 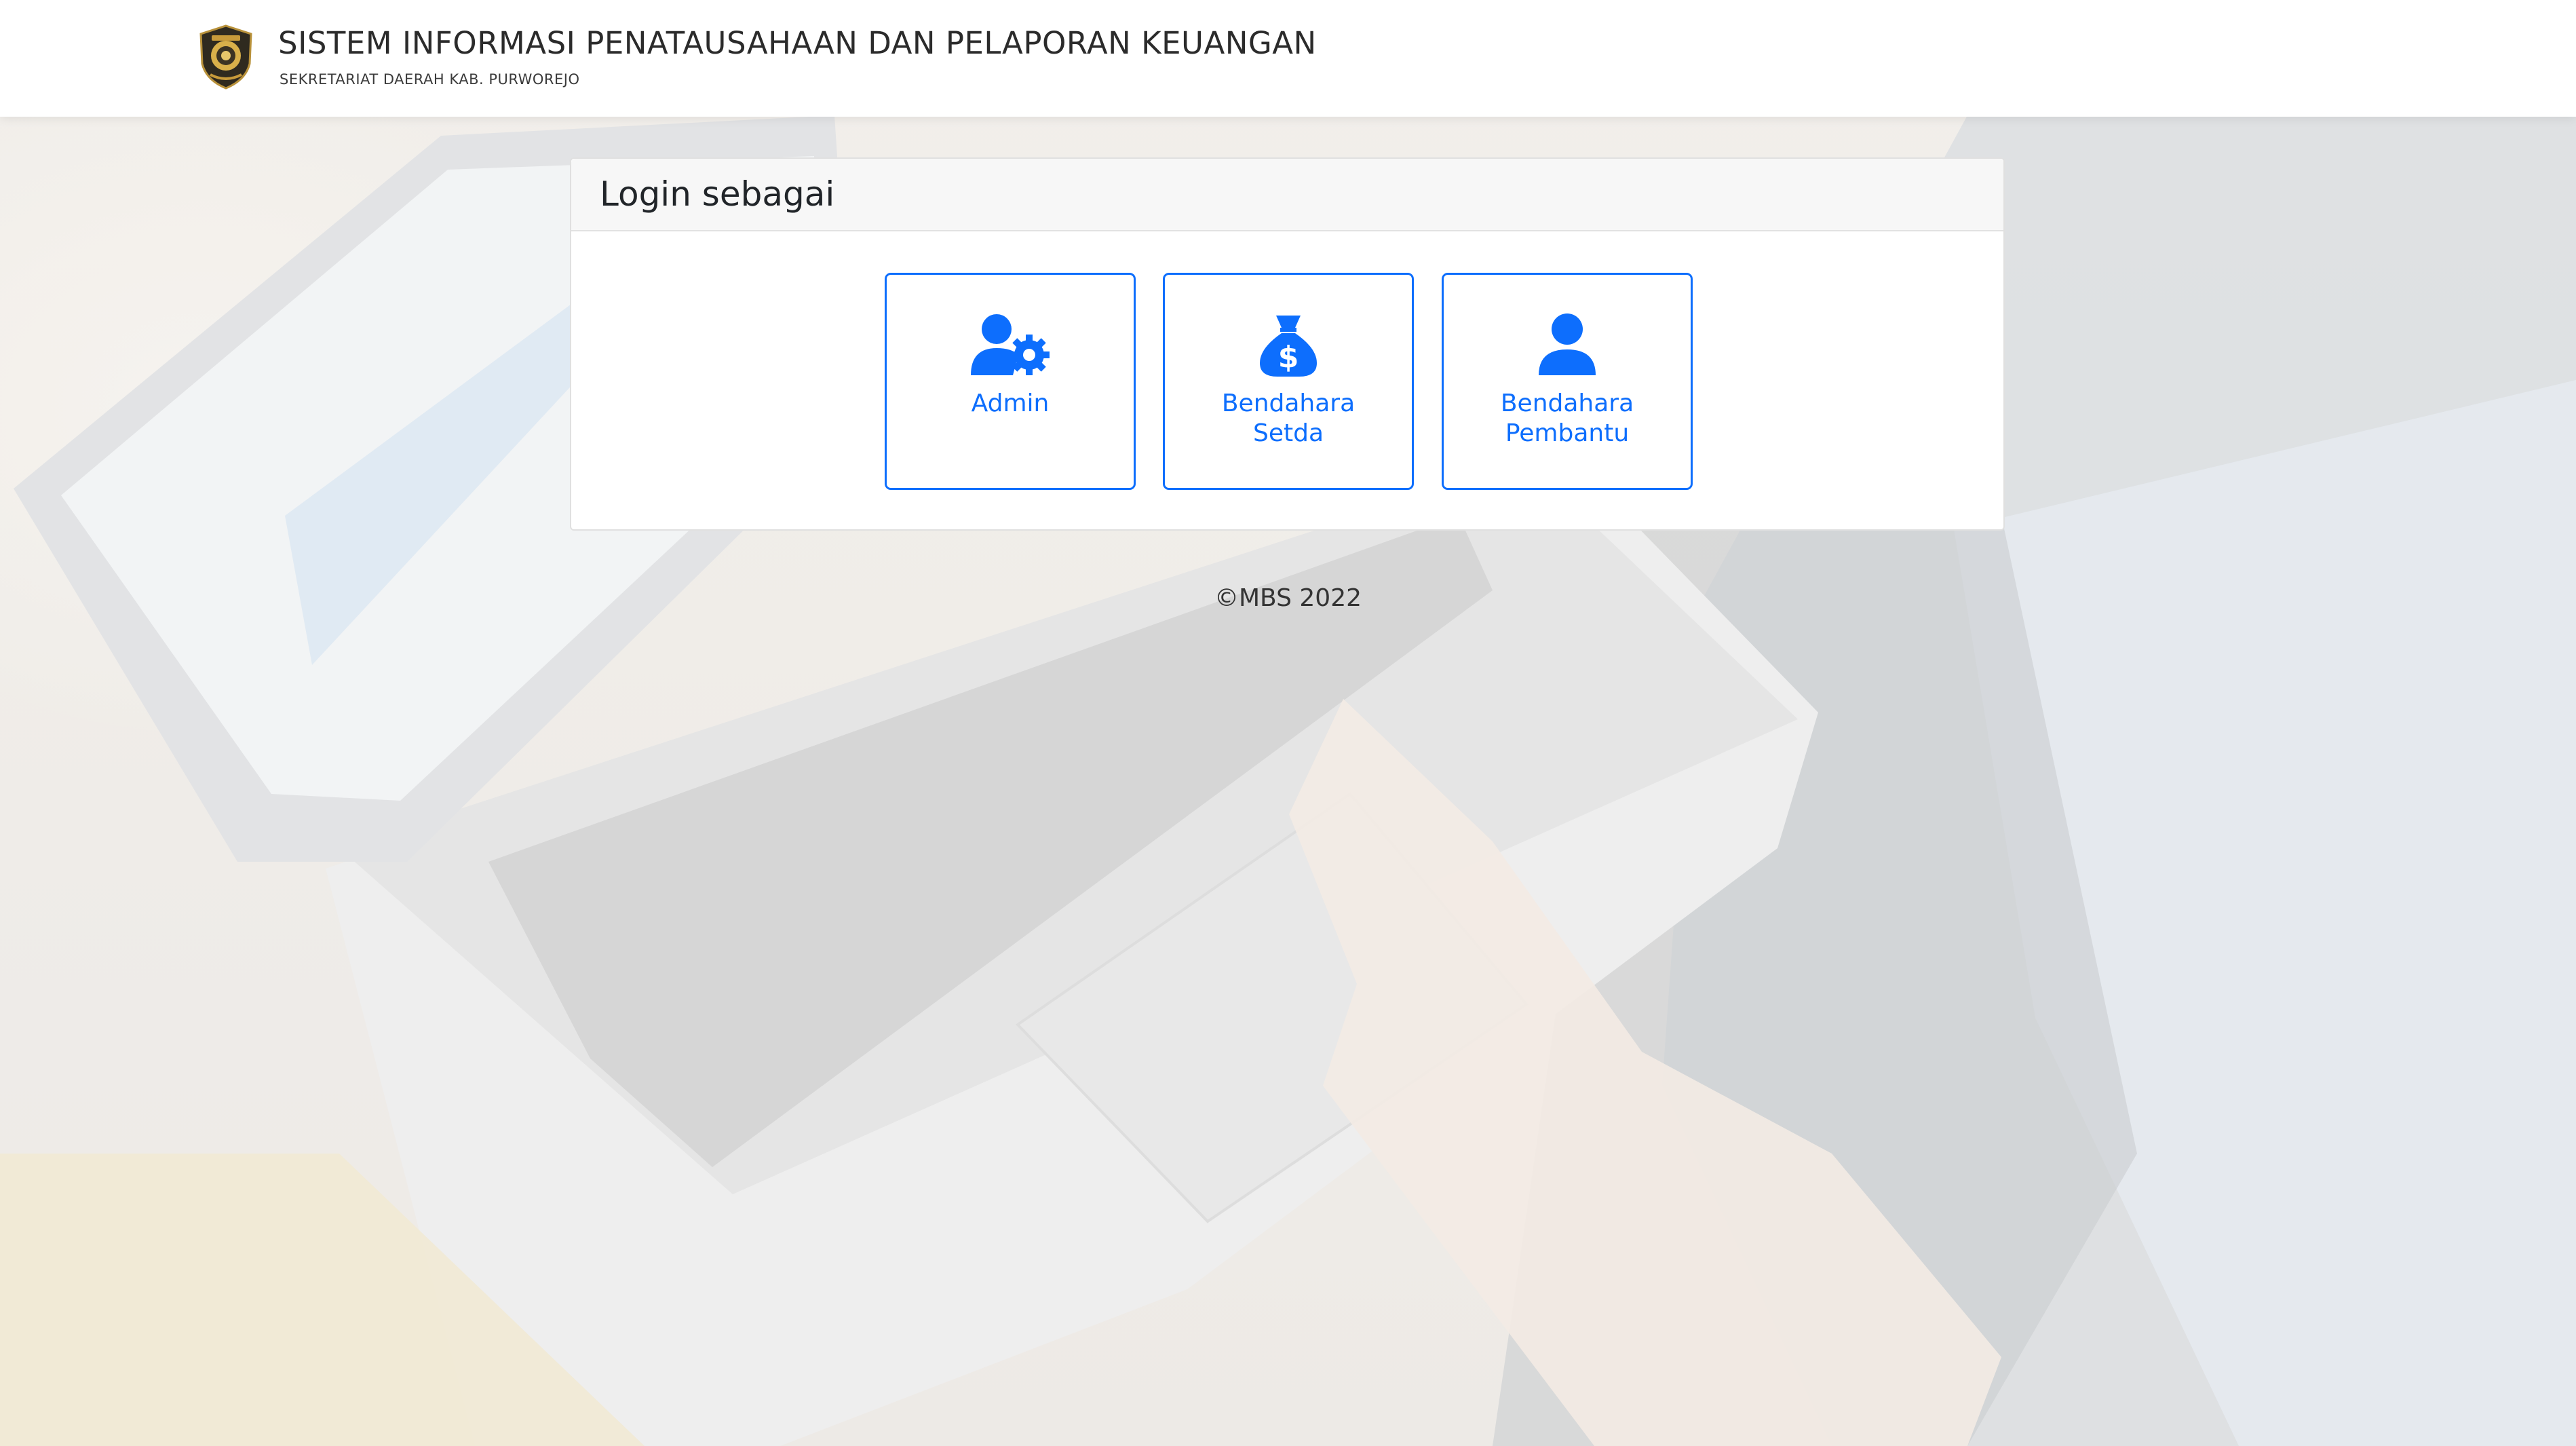 I want to click on regency-emblem-icon, so click(x=226, y=57).